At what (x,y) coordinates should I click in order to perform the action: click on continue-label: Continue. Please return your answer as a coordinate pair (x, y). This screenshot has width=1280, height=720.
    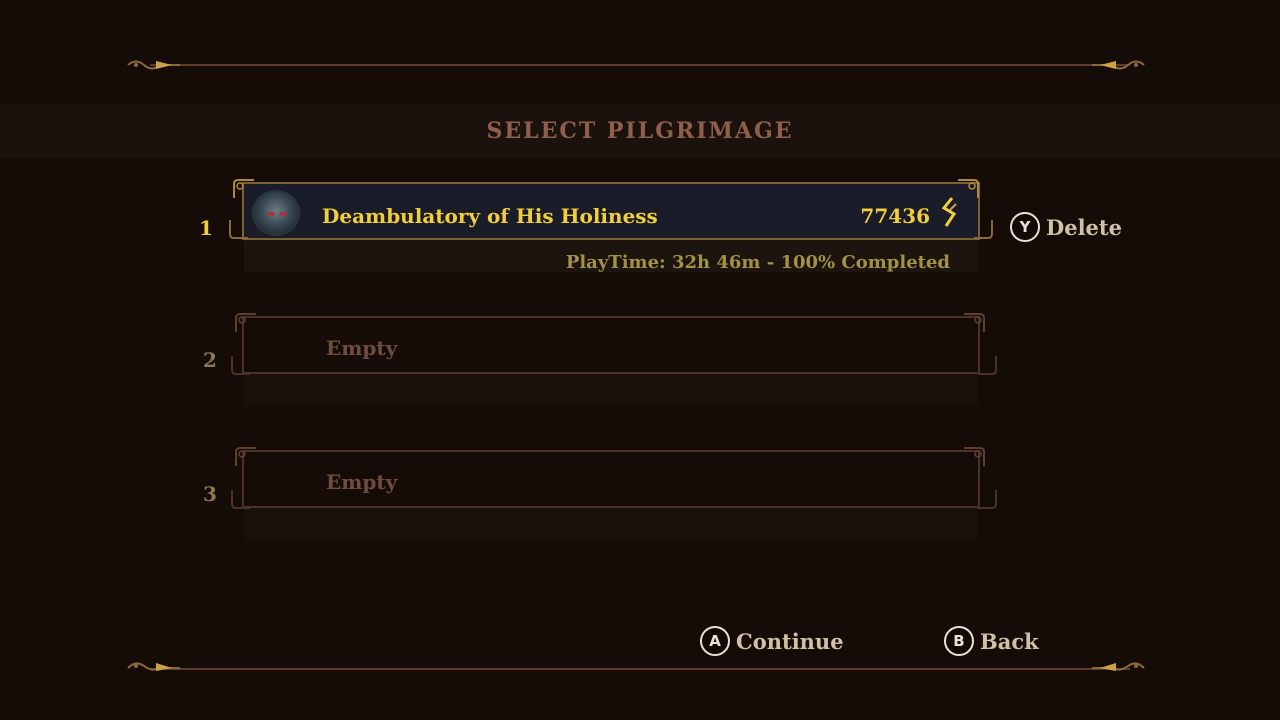
    Looking at the image, I should click on (790, 641).